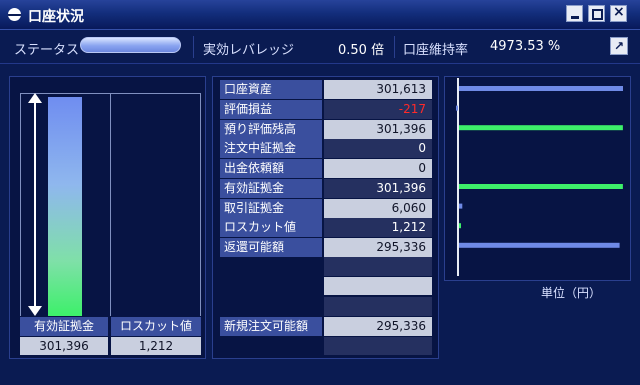 The width and height of the screenshot is (640, 385). Describe the element at coordinates (110, 204) in the screenshot. I see `gauge-divider` at that location.